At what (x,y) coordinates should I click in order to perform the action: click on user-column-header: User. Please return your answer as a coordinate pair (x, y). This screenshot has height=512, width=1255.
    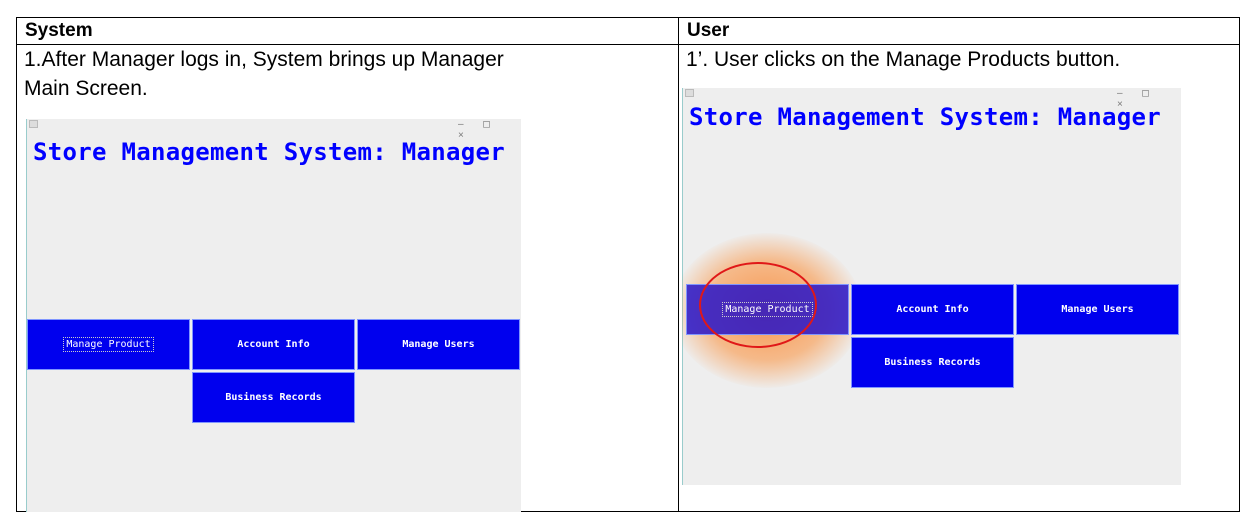
    Looking at the image, I should click on (708, 30).